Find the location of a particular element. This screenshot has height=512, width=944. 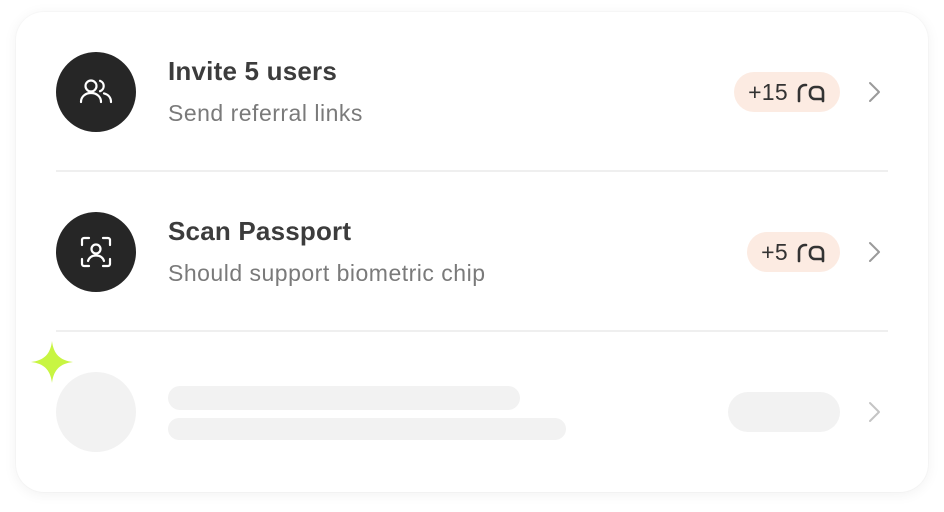

avatar-skeleton is located at coordinates (96, 412).